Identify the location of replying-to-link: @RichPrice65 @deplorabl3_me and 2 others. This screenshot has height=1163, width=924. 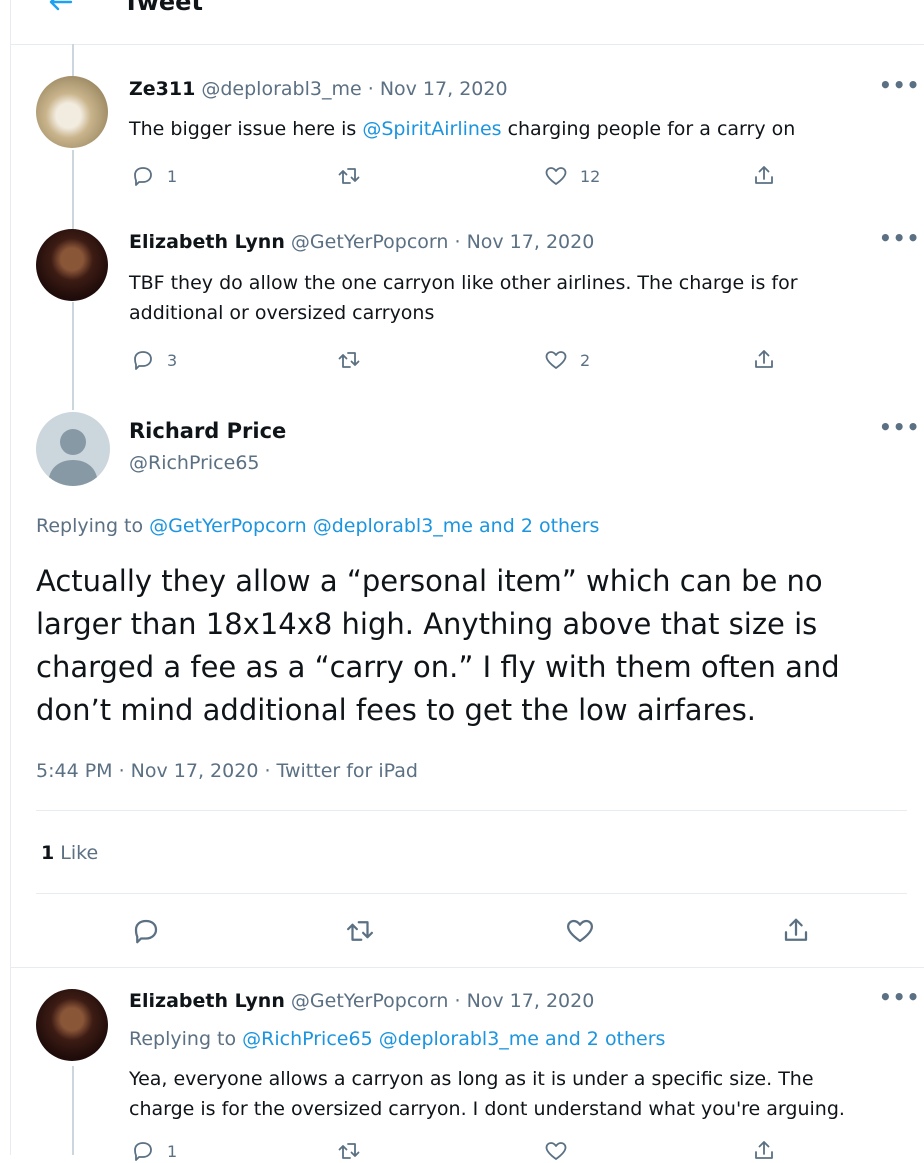
(453, 1039).